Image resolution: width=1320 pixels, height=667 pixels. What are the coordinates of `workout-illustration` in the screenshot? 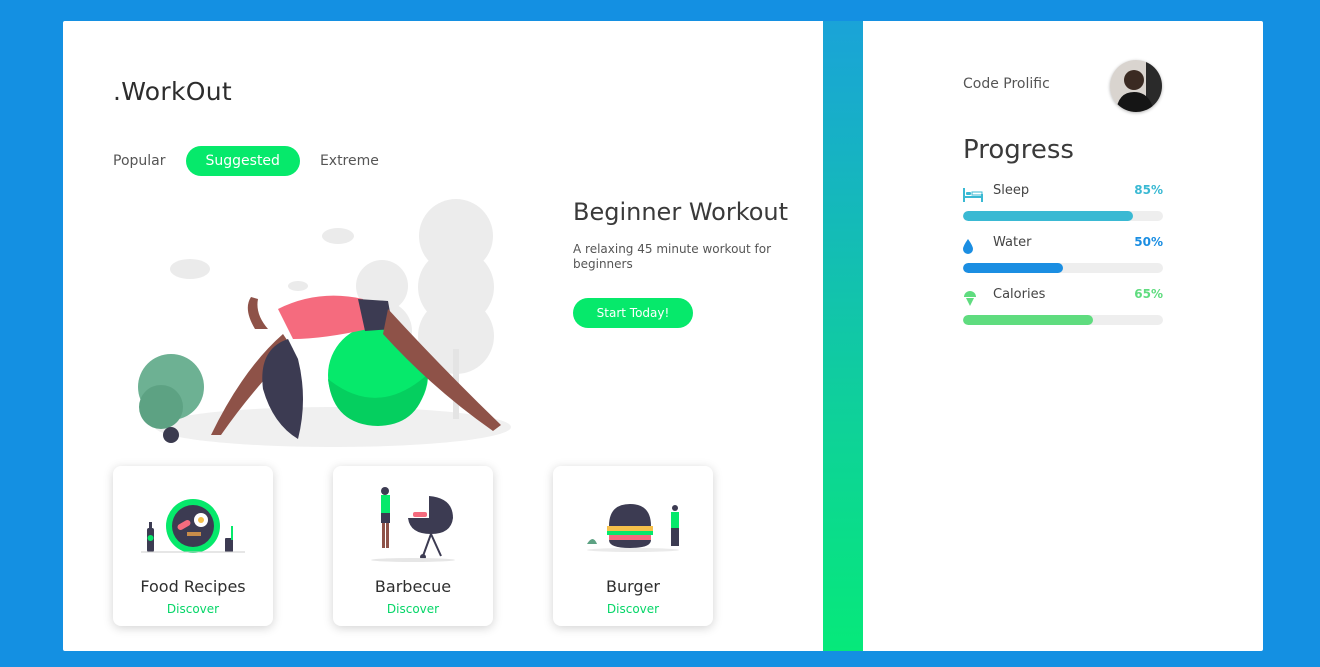 It's located at (324, 323).